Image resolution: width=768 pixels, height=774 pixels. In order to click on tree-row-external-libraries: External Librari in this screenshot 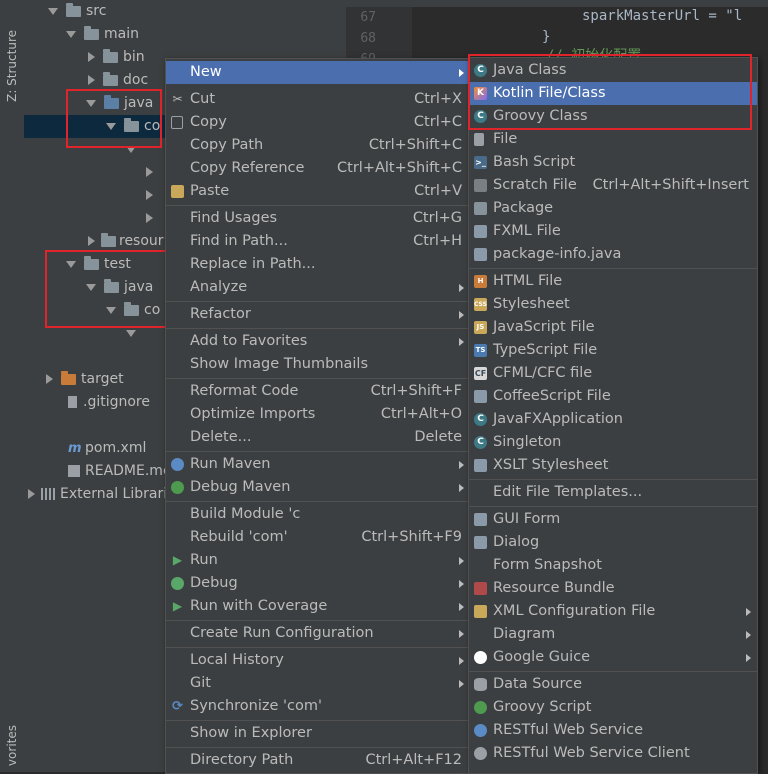, I will do `click(97, 494)`.